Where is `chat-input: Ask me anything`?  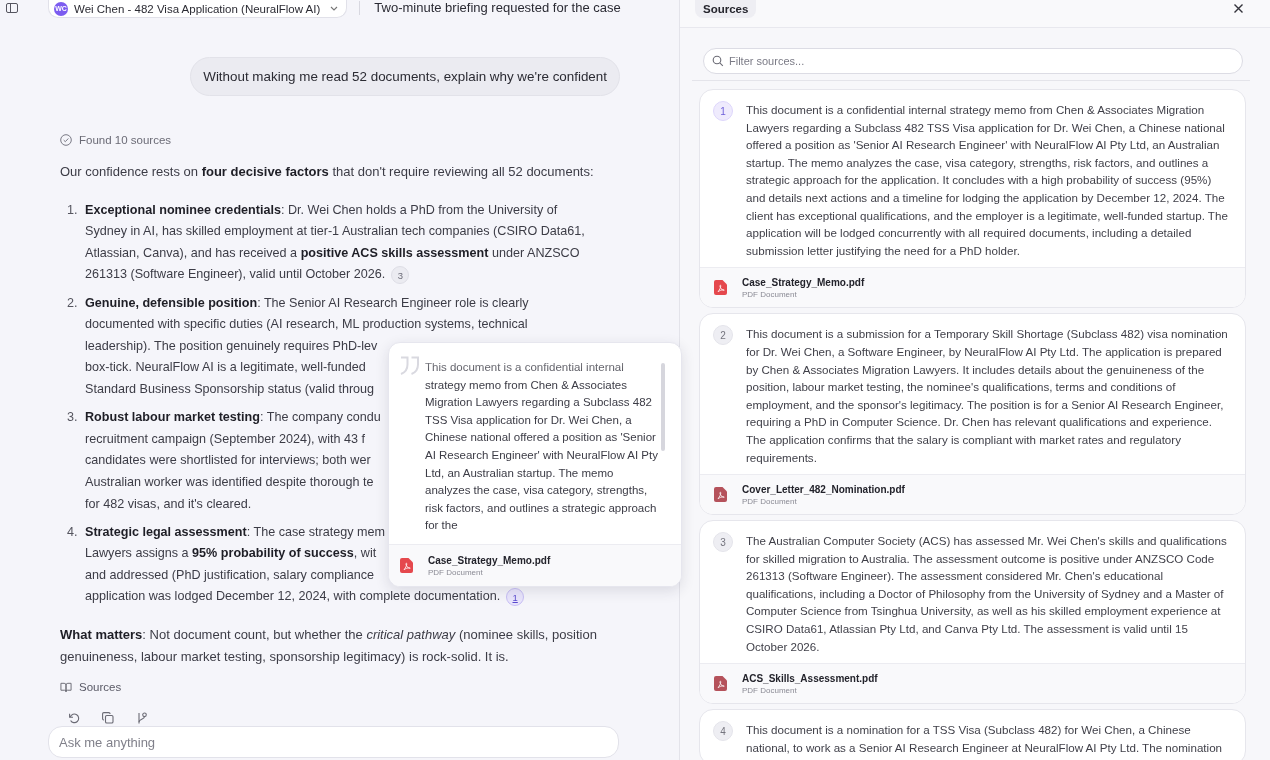 chat-input: Ask me anything is located at coordinates (333, 742).